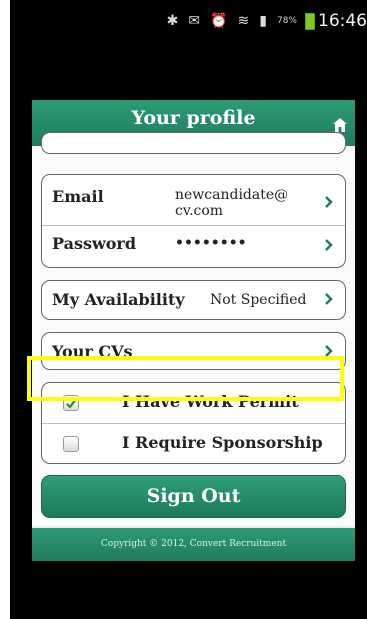  Describe the element at coordinates (232, 203) in the screenshot. I see `email-value: newcandidate@ cv.com` at that location.